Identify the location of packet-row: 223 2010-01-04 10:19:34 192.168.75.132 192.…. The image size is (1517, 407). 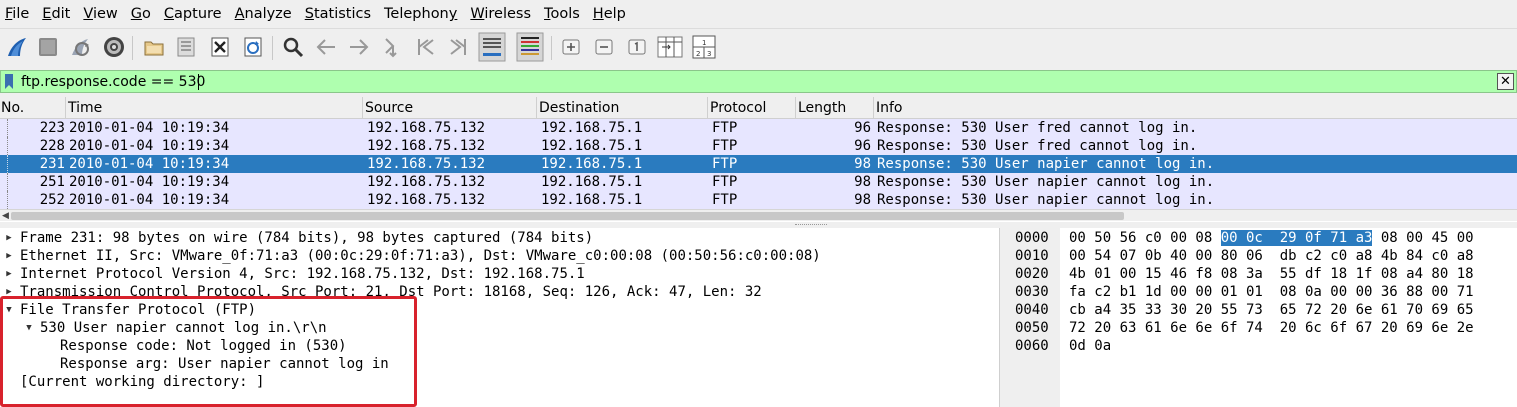
(758, 128).